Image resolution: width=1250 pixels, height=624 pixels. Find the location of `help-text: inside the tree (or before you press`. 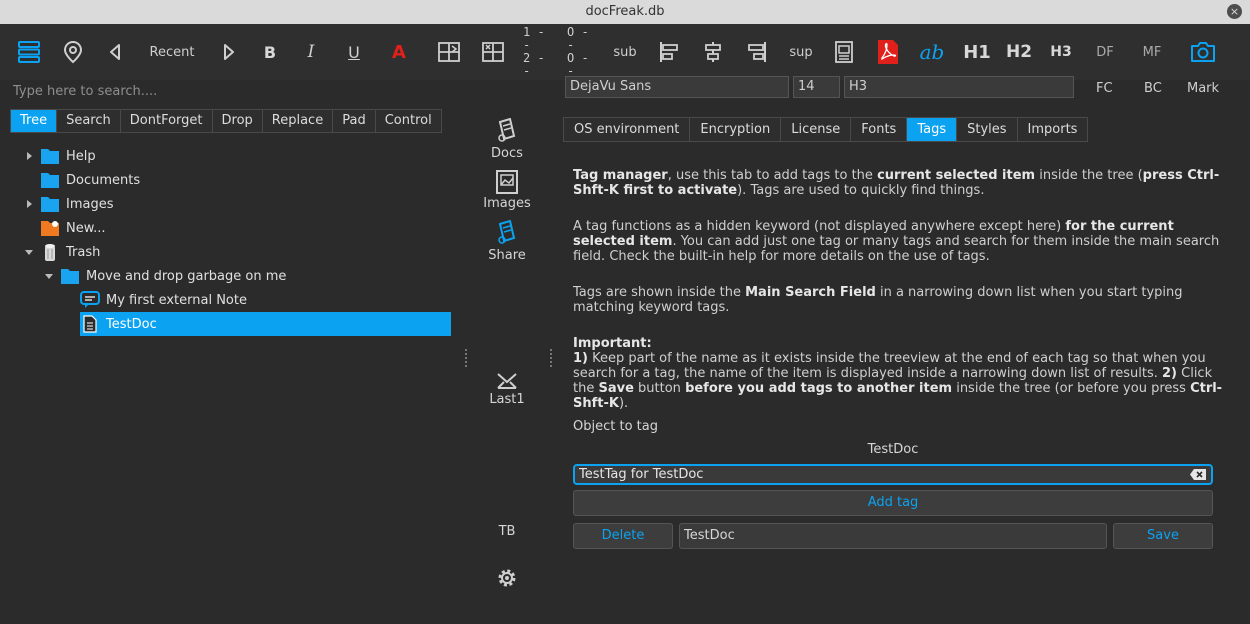

help-text: inside the tree (or before you press is located at coordinates (1071, 388).